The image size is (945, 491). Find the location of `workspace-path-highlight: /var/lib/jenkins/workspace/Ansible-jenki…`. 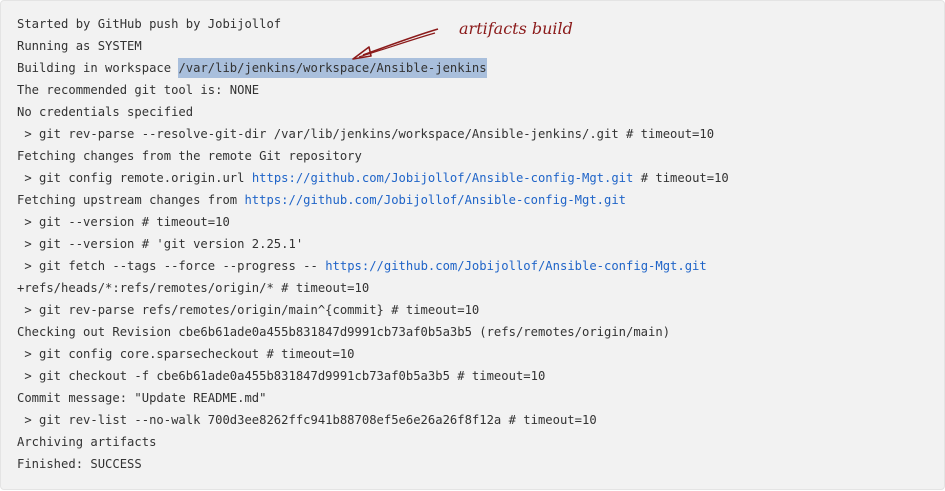

workspace-path-highlight: /var/lib/jenkins/workspace/Ansible-jenki… is located at coordinates (332, 68).